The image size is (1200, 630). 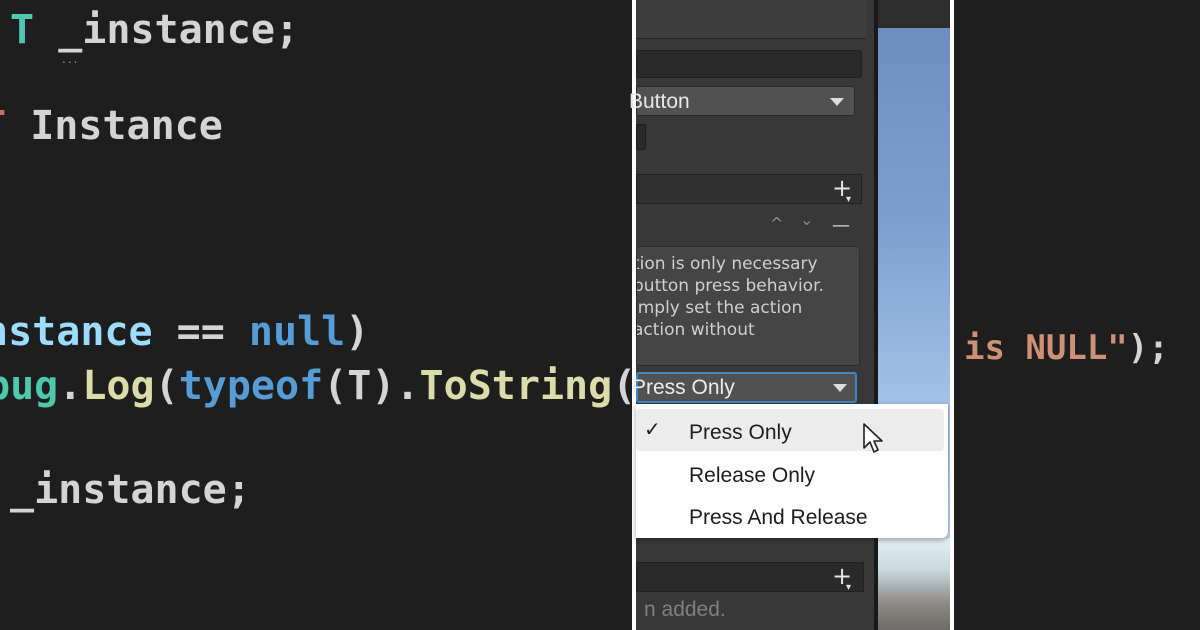 What do you see at coordinates (751, 19) in the screenshot?
I see `inspector-header` at bounding box center [751, 19].